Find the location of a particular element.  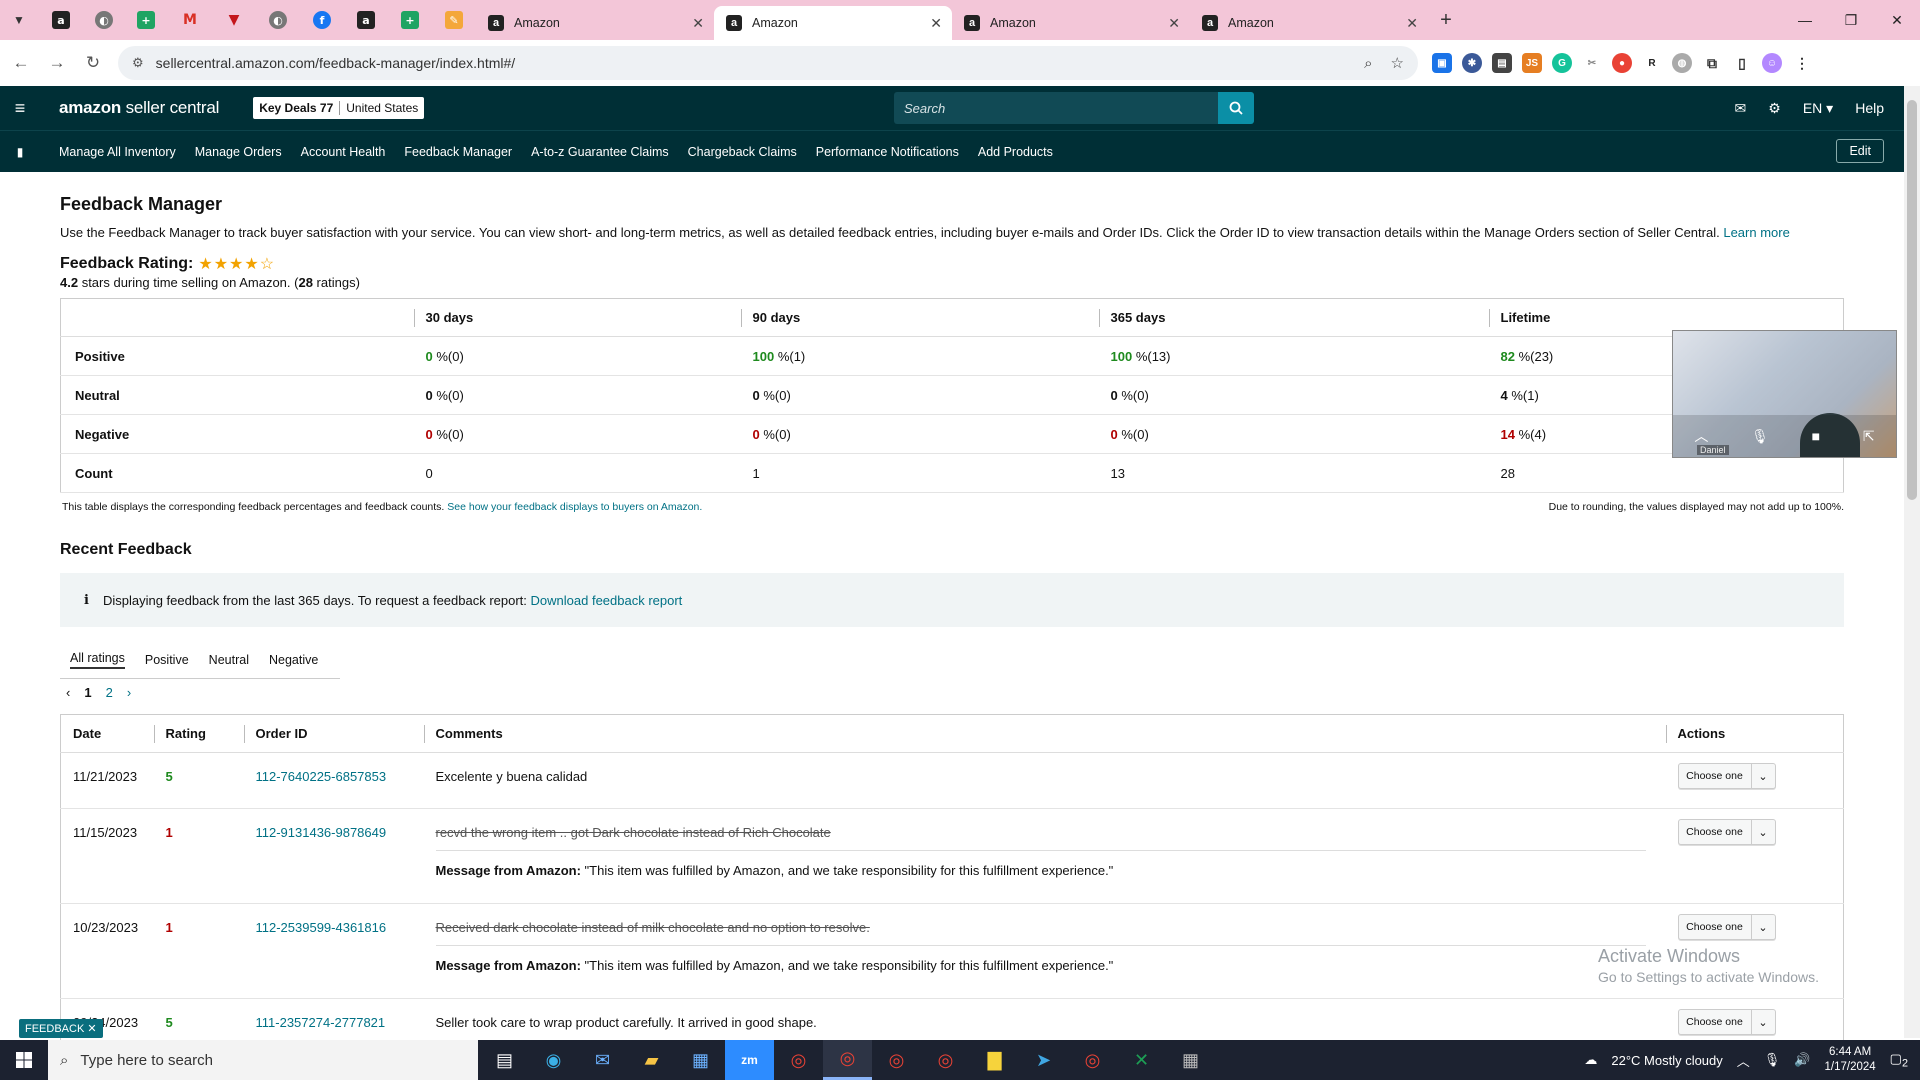

camera-icon: ■ is located at coordinates (1816, 436).